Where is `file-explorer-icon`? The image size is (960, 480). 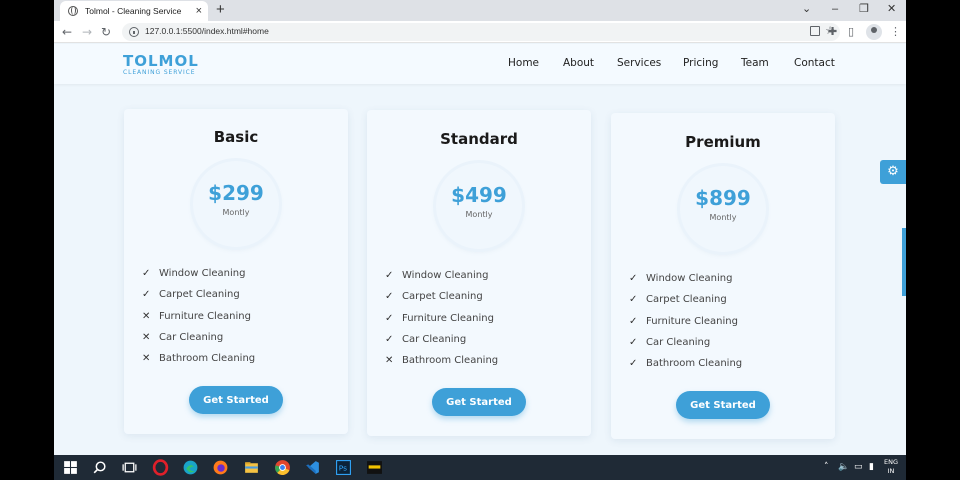
file-explorer-icon is located at coordinates (251, 467).